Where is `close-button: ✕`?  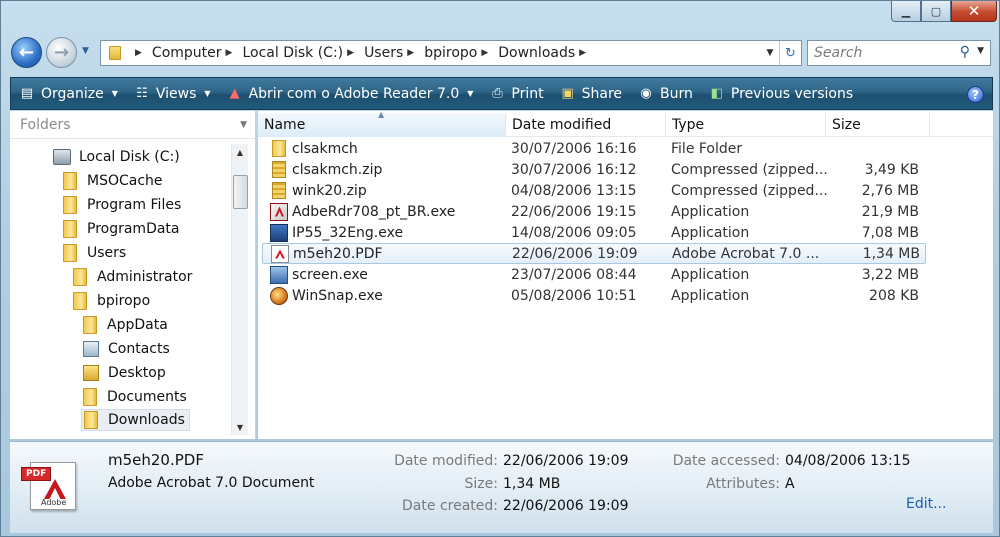 close-button: ✕ is located at coordinates (974, 11).